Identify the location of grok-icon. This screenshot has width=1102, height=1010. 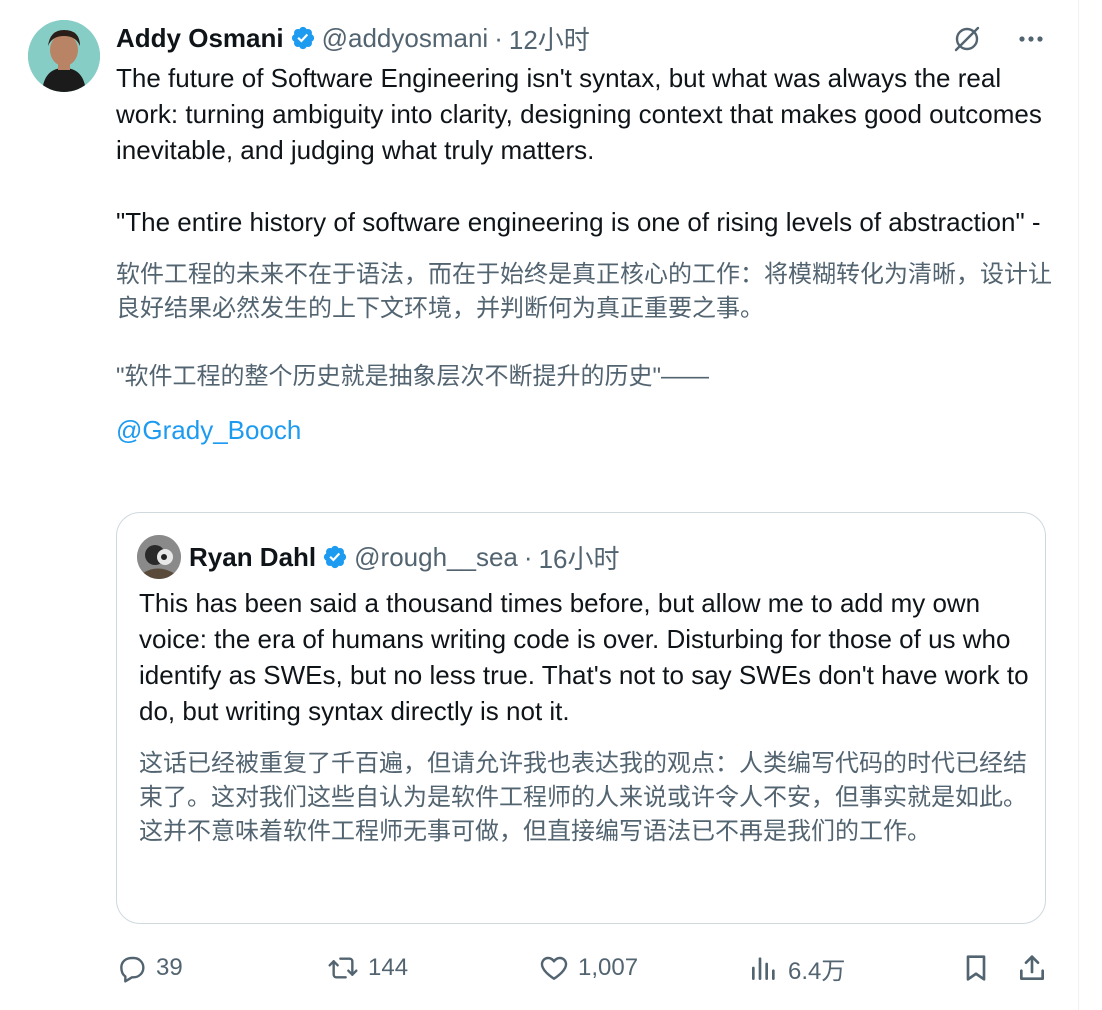
(967, 39).